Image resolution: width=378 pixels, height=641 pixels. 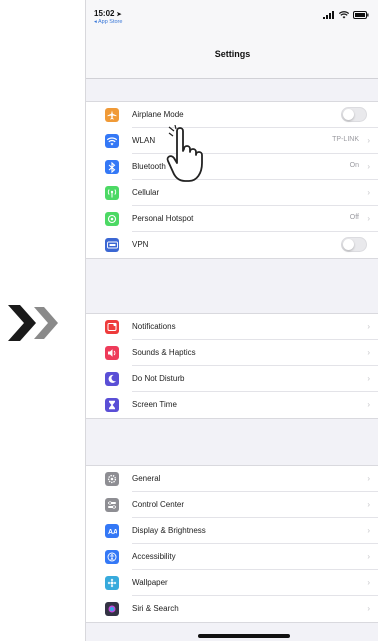 I want to click on settings-row-control-center: Control Center ›, so click(x=232, y=505).